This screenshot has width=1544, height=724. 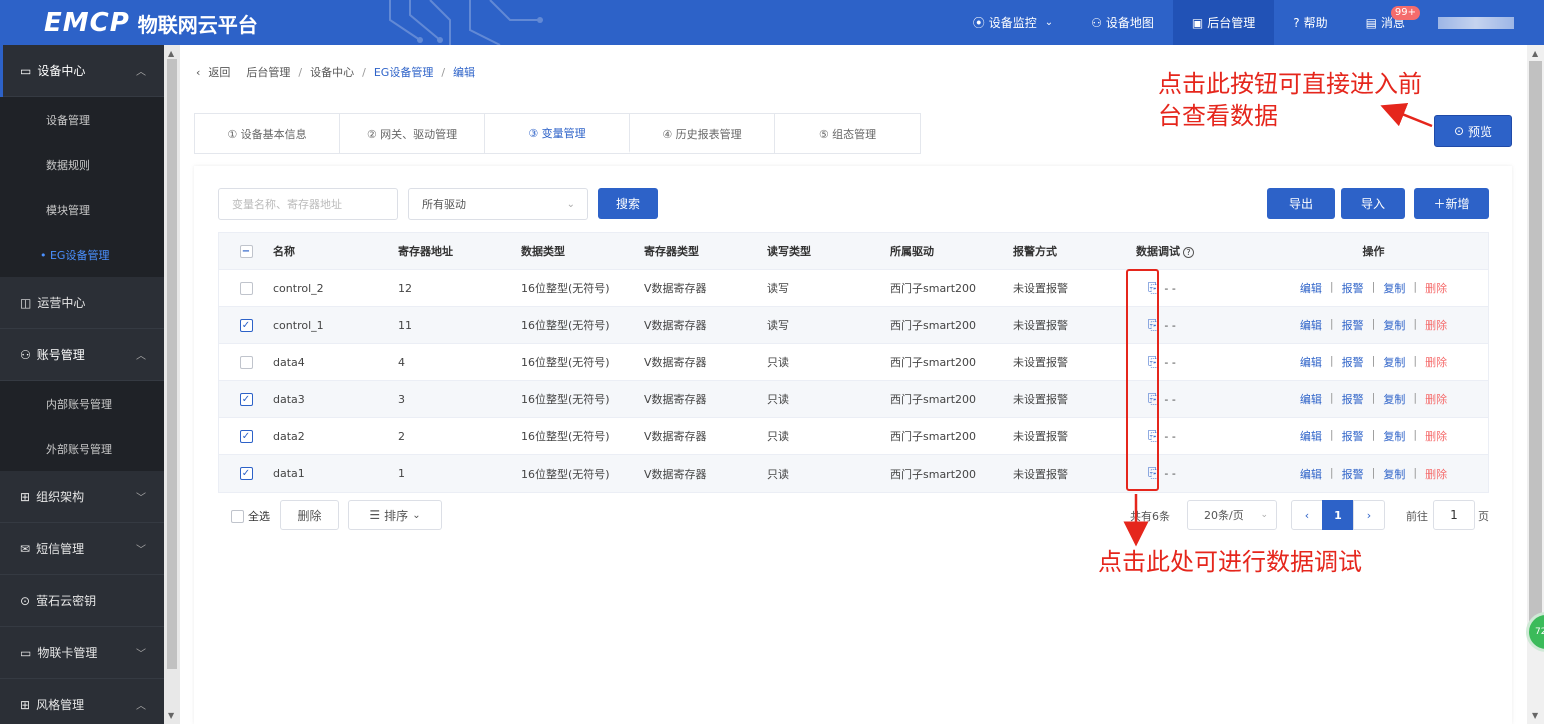 I want to click on column-header: 数据调试, so click(x=1158, y=251).